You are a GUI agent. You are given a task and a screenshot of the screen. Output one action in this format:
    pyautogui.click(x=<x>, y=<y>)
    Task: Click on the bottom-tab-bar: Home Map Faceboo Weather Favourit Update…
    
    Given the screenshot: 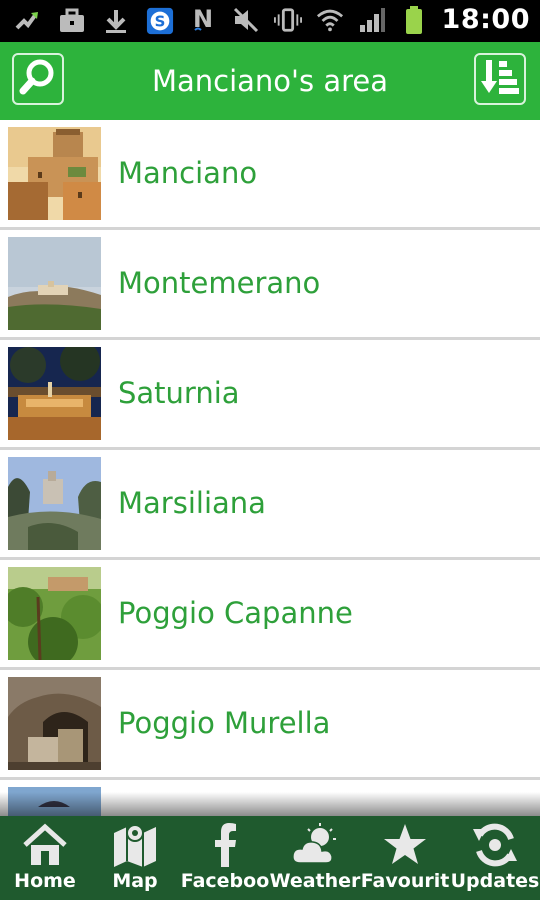 What is the action you would take?
    pyautogui.click(x=270, y=858)
    